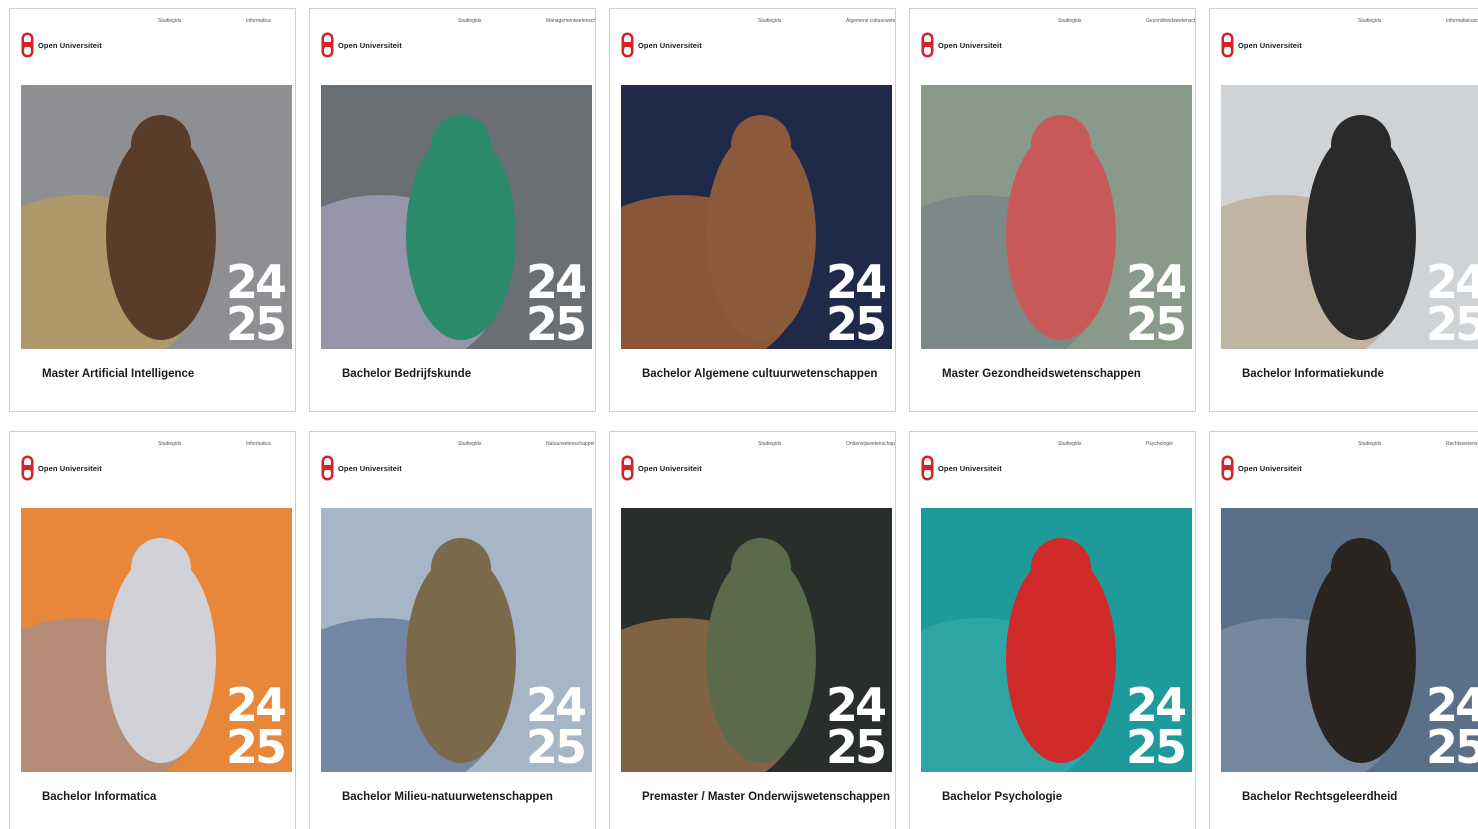  What do you see at coordinates (118, 374) in the screenshot?
I see `program-title: Master Artificial Intelligence` at bounding box center [118, 374].